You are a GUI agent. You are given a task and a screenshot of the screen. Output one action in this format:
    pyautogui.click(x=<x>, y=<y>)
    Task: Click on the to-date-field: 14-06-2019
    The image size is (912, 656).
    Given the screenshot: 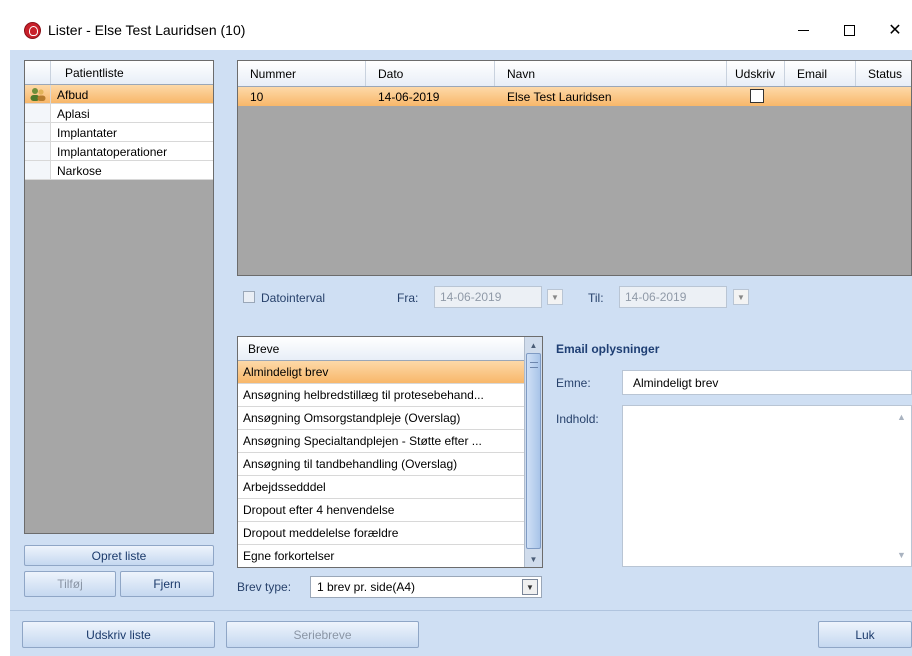 What is the action you would take?
    pyautogui.click(x=673, y=297)
    